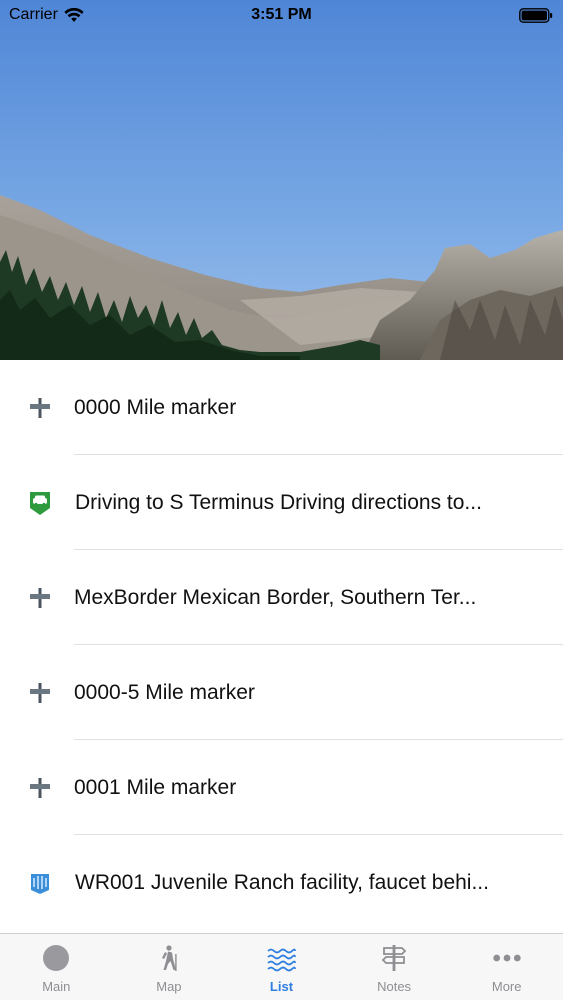 This screenshot has height=1000, width=563. What do you see at coordinates (394, 958) in the screenshot?
I see `signpost-icon` at bounding box center [394, 958].